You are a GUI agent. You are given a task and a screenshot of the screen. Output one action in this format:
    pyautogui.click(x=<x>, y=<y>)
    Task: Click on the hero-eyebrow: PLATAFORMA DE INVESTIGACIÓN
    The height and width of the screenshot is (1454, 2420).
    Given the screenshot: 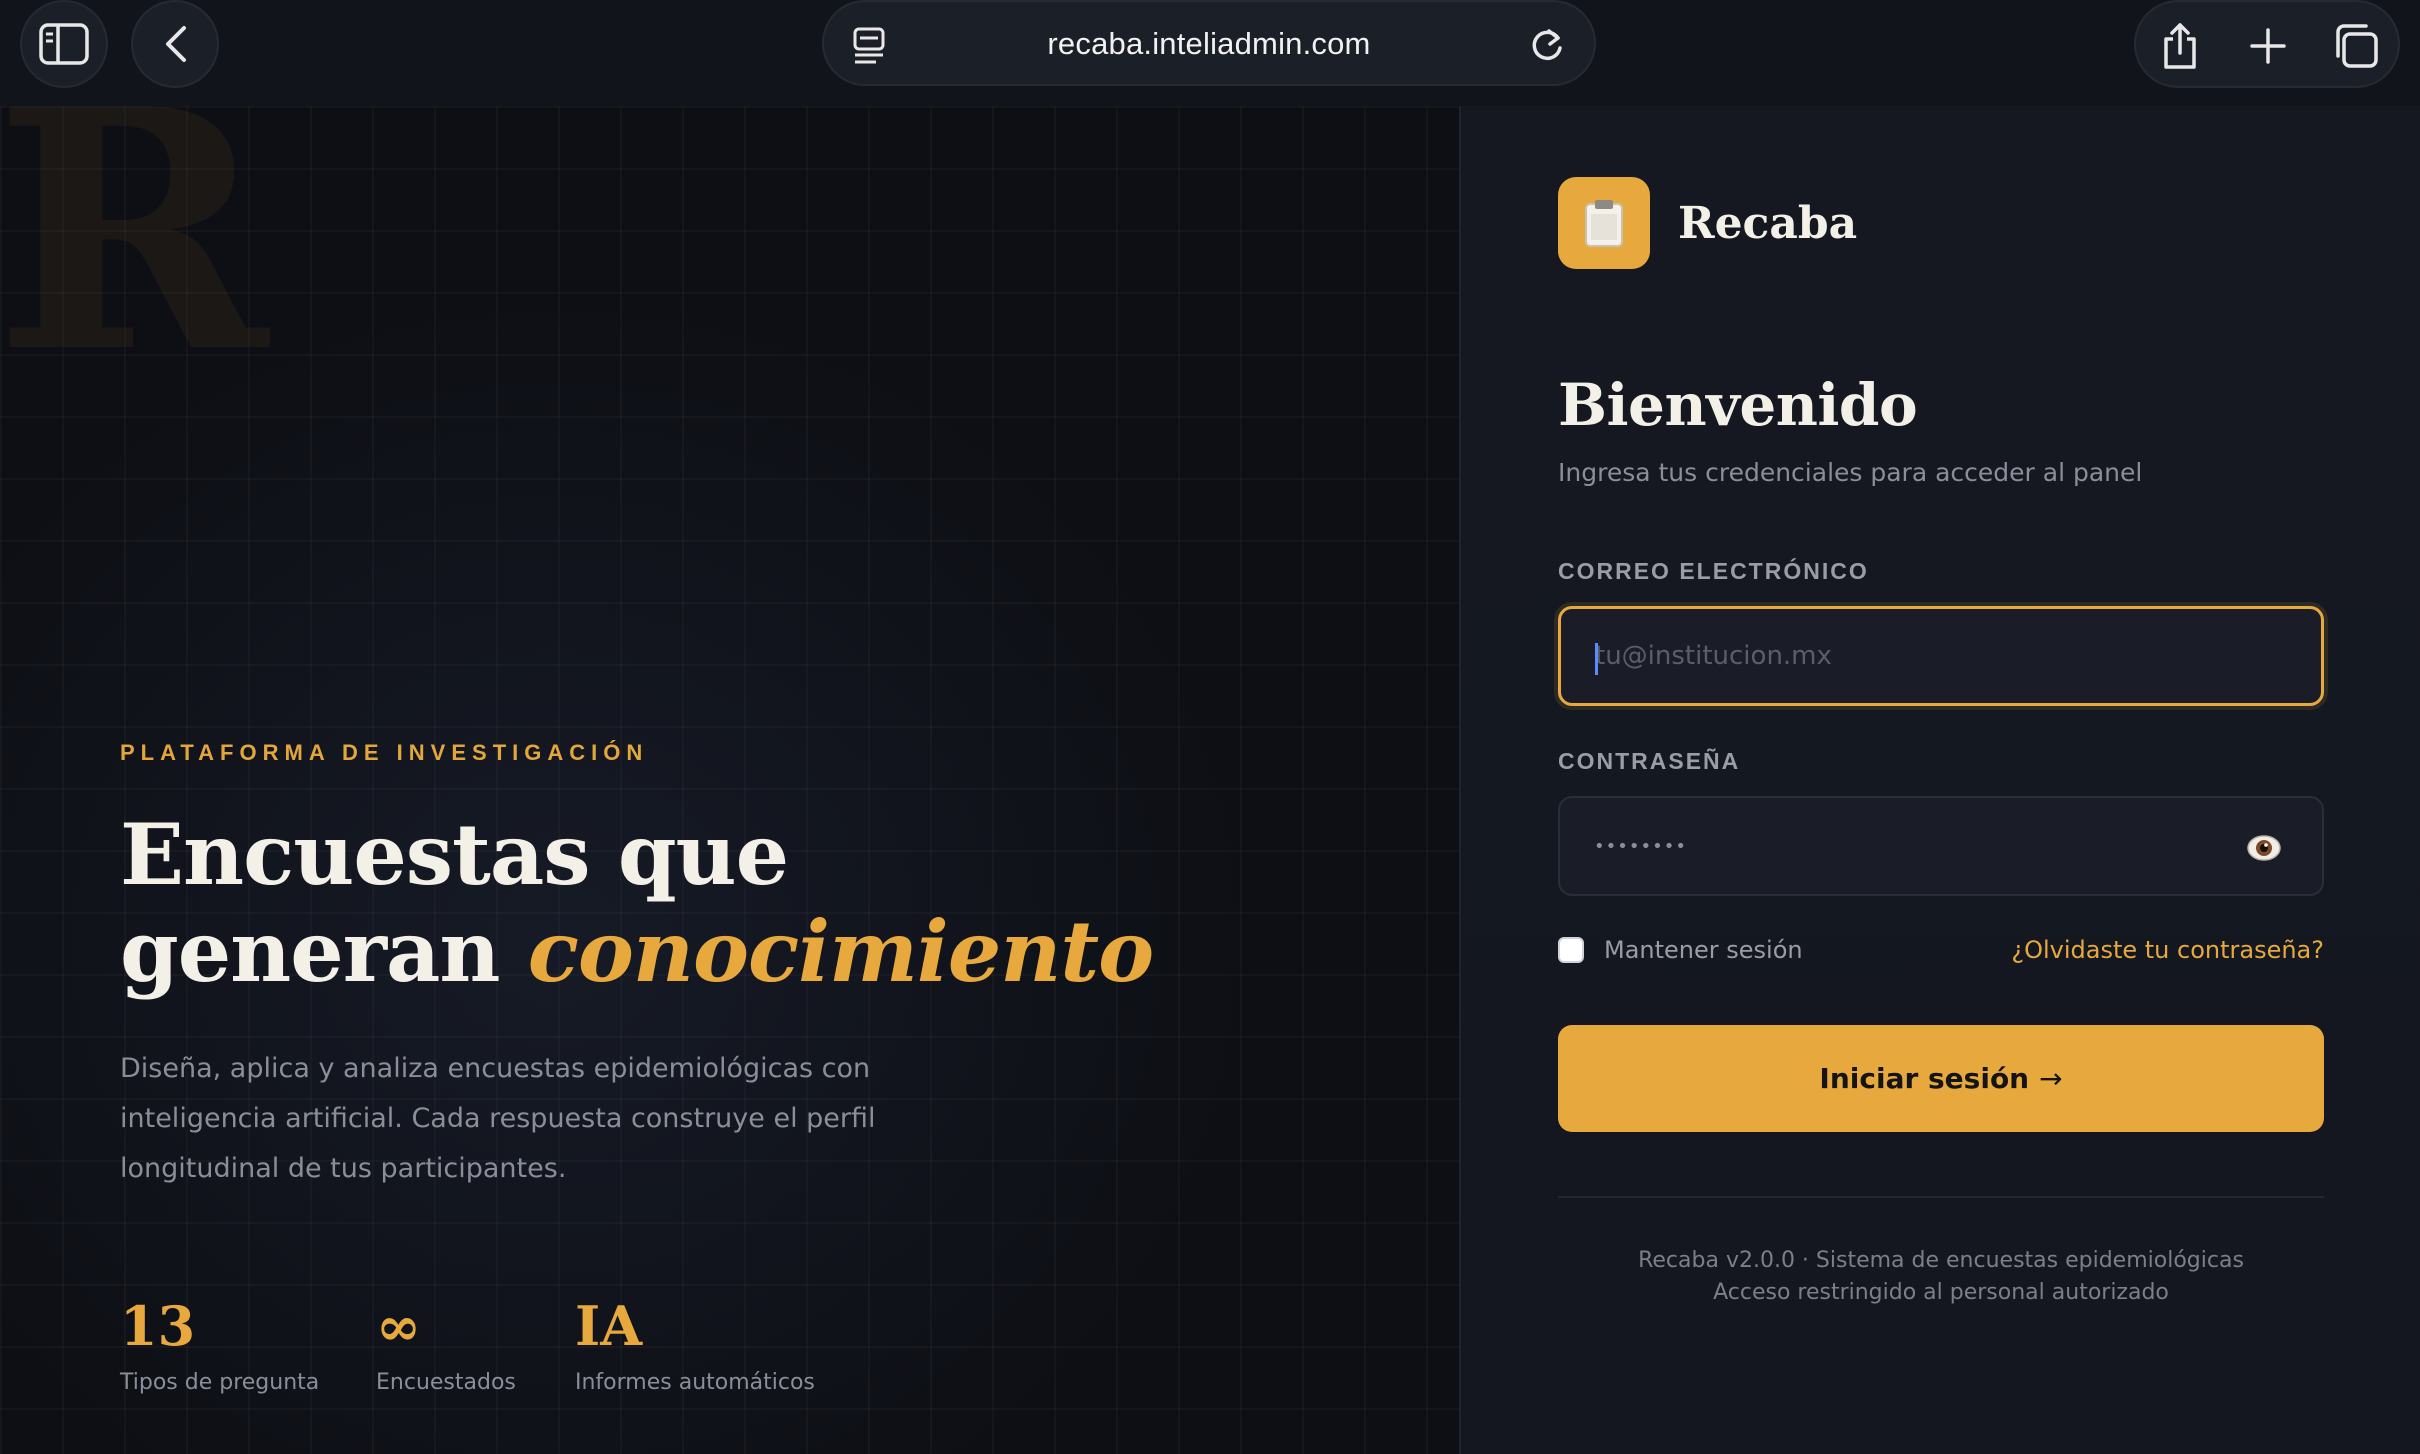 What is the action you would take?
    pyautogui.click(x=384, y=752)
    